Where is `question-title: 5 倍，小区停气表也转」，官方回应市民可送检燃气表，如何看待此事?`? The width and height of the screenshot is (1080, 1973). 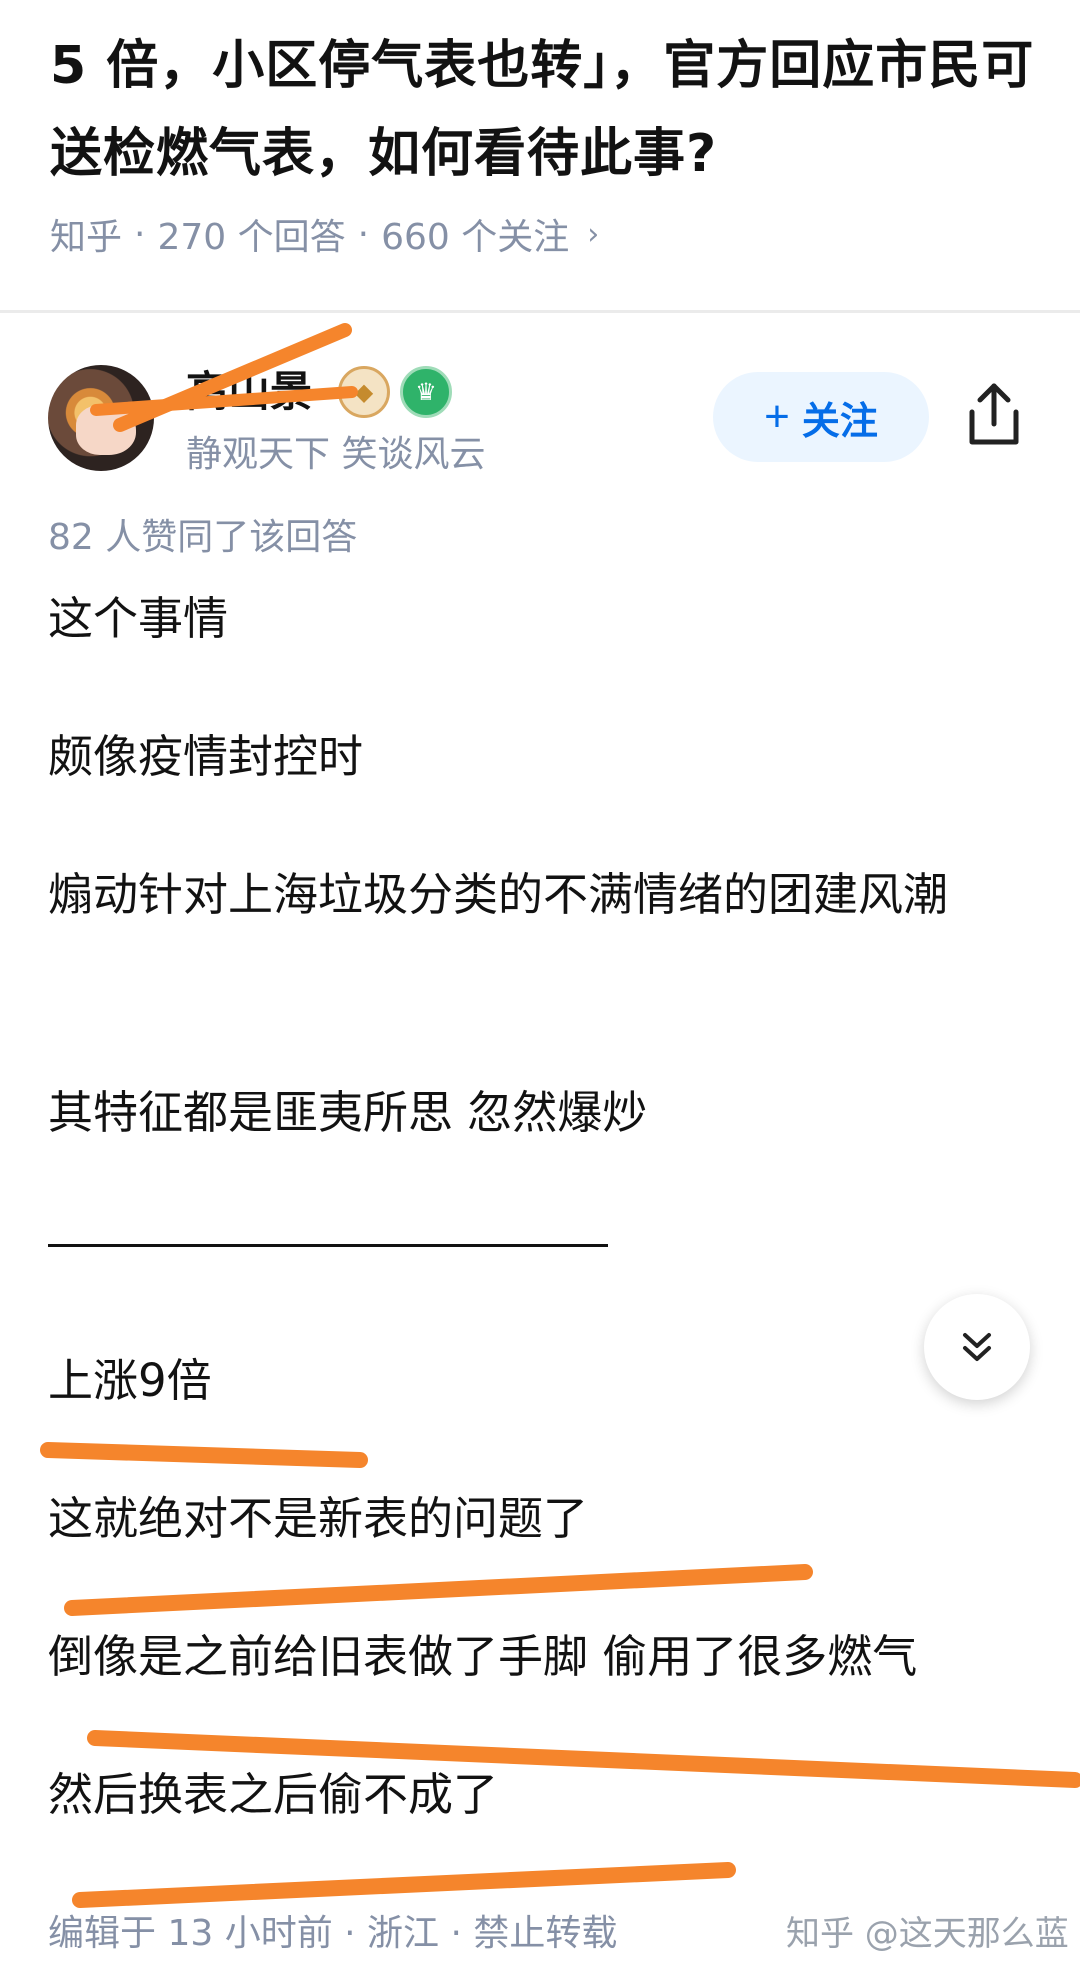 question-title: 5 倍，小区停气表也转」，官方回应市民可送检燃气表，如何看待此事? is located at coordinates (545, 110).